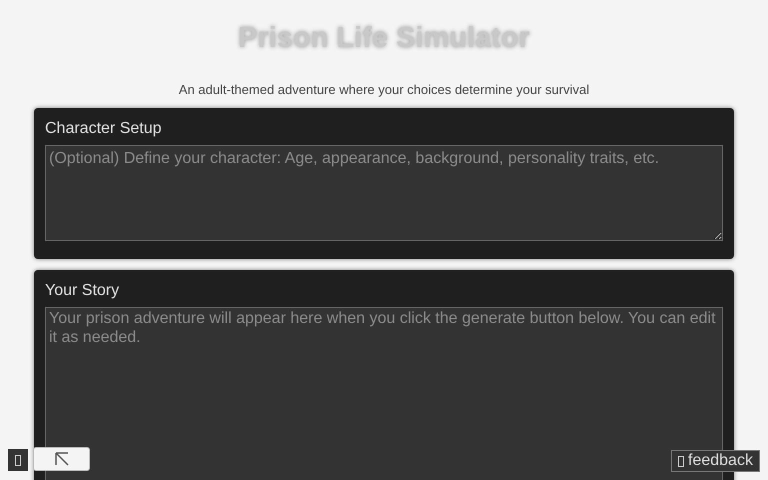 Image resolution: width=768 pixels, height=480 pixels. What do you see at coordinates (384, 90) in the screenshot?
I see `page-subtitle: An adult-themed adventure where your choices determine your survival` at bounding box center [384, 90].